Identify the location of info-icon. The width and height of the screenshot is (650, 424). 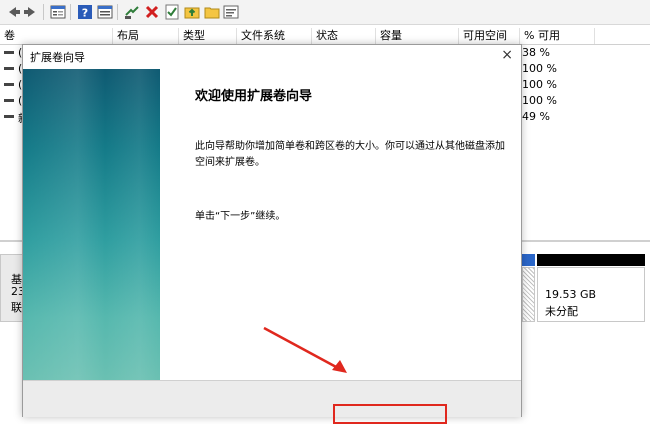
(231, 12).